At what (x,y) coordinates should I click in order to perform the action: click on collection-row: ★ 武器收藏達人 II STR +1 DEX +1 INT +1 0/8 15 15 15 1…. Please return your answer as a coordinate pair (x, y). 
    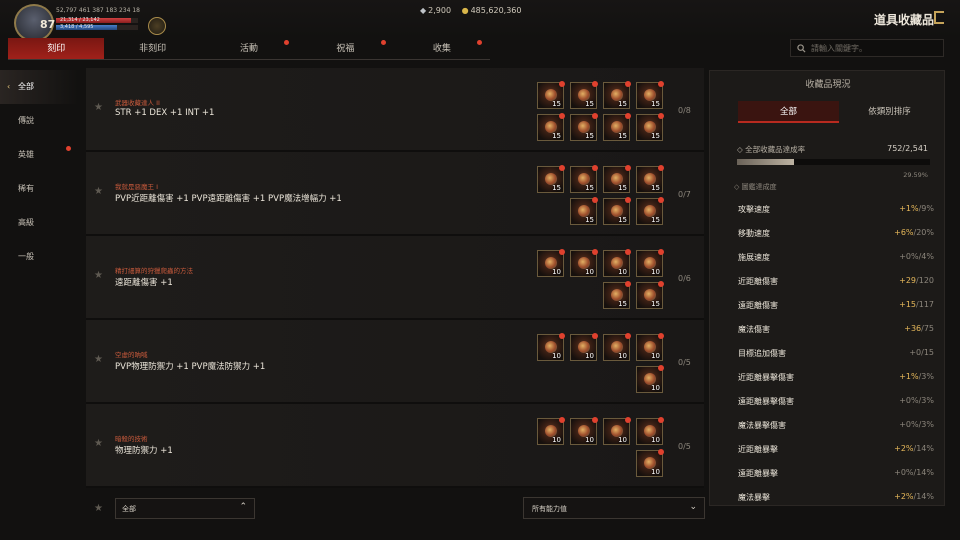
    Looking at the image, I should click on (395, 110).